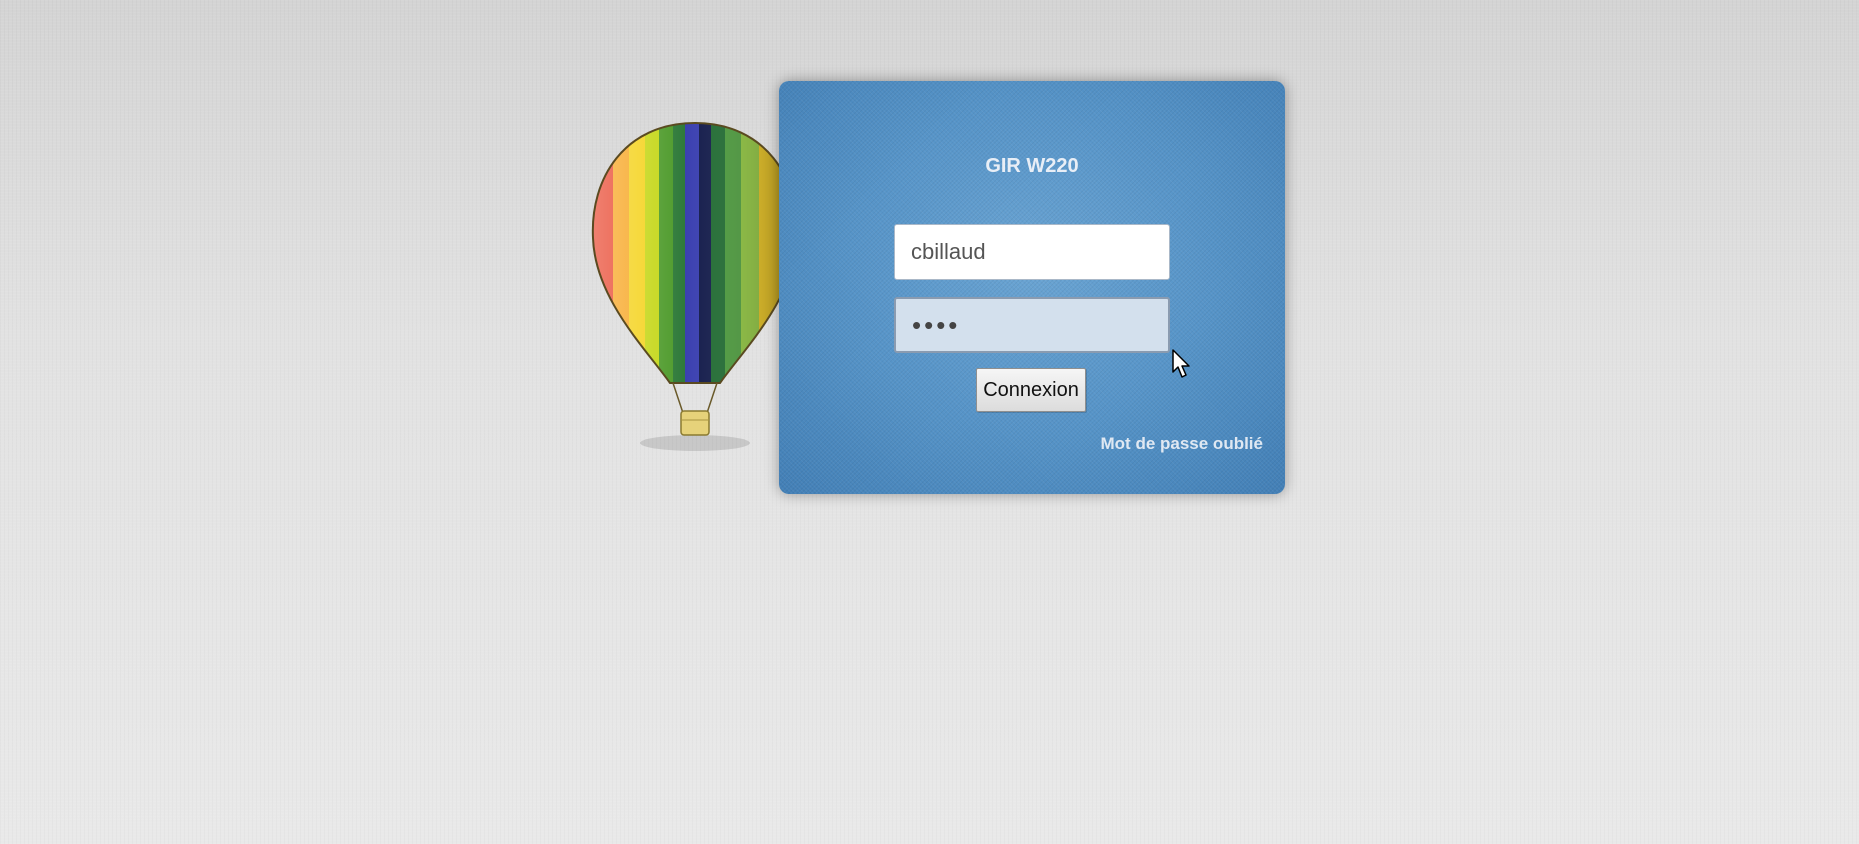  Describe the element at coordinates (695, 286) in the screenshot. I see `hot-air-balloon-icon` at that location.